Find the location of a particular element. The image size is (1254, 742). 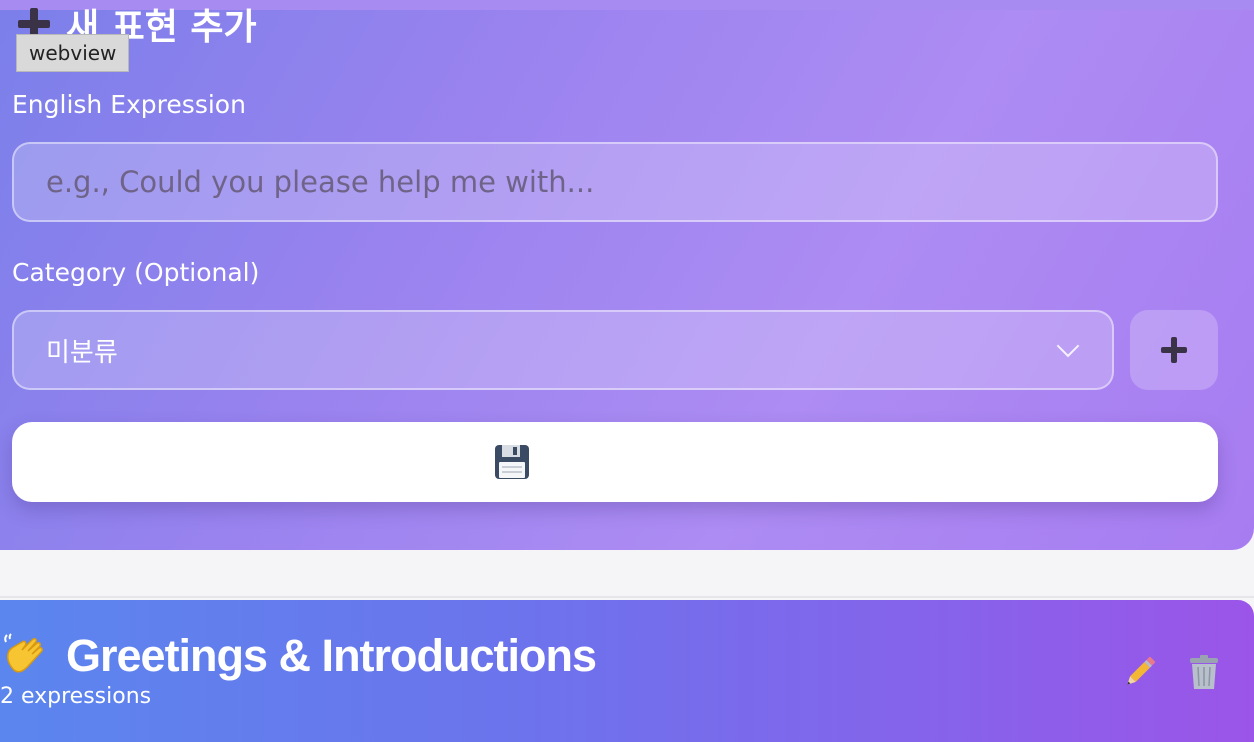

trash-icon is located at coordinates (1204, 672).